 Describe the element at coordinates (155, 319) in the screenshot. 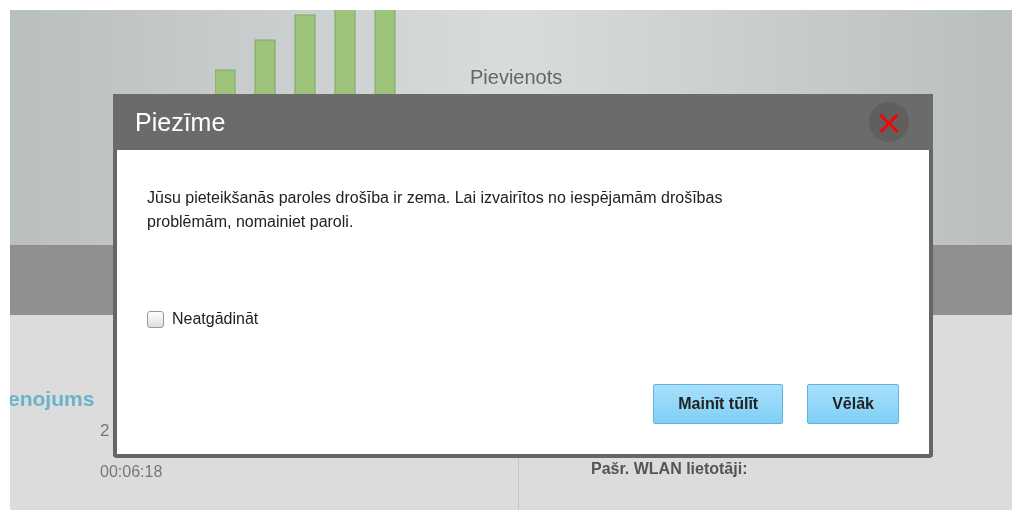

I see `checkbox` at that location.